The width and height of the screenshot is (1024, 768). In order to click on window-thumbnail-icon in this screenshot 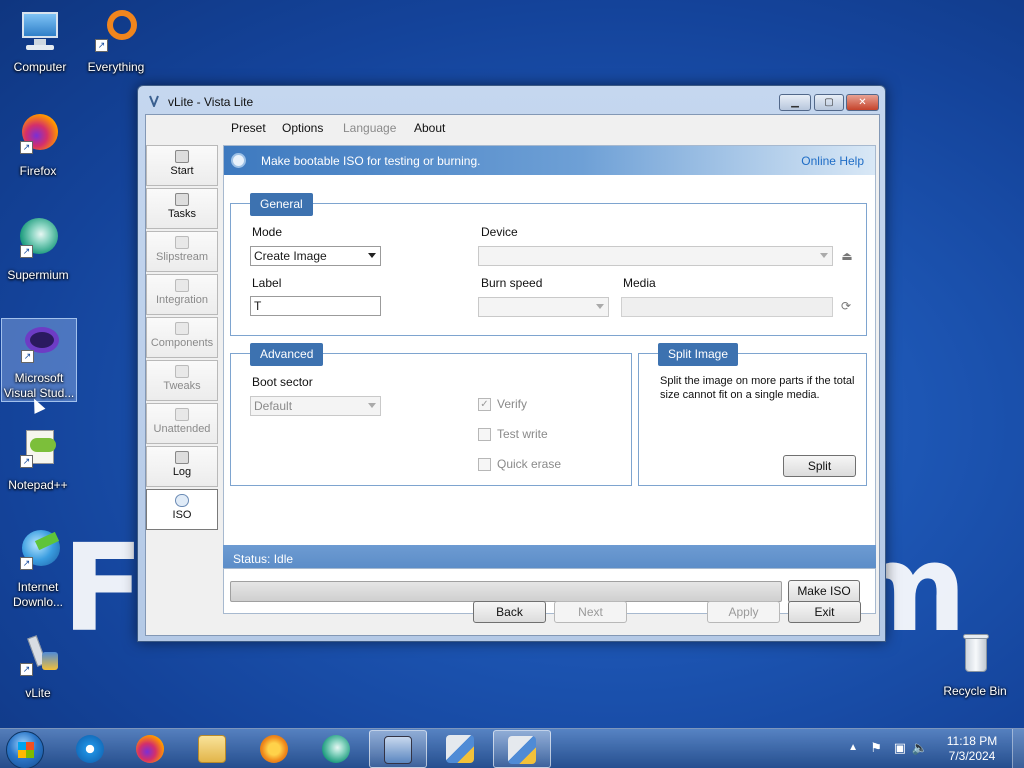, I will do `click(398, 750)`.